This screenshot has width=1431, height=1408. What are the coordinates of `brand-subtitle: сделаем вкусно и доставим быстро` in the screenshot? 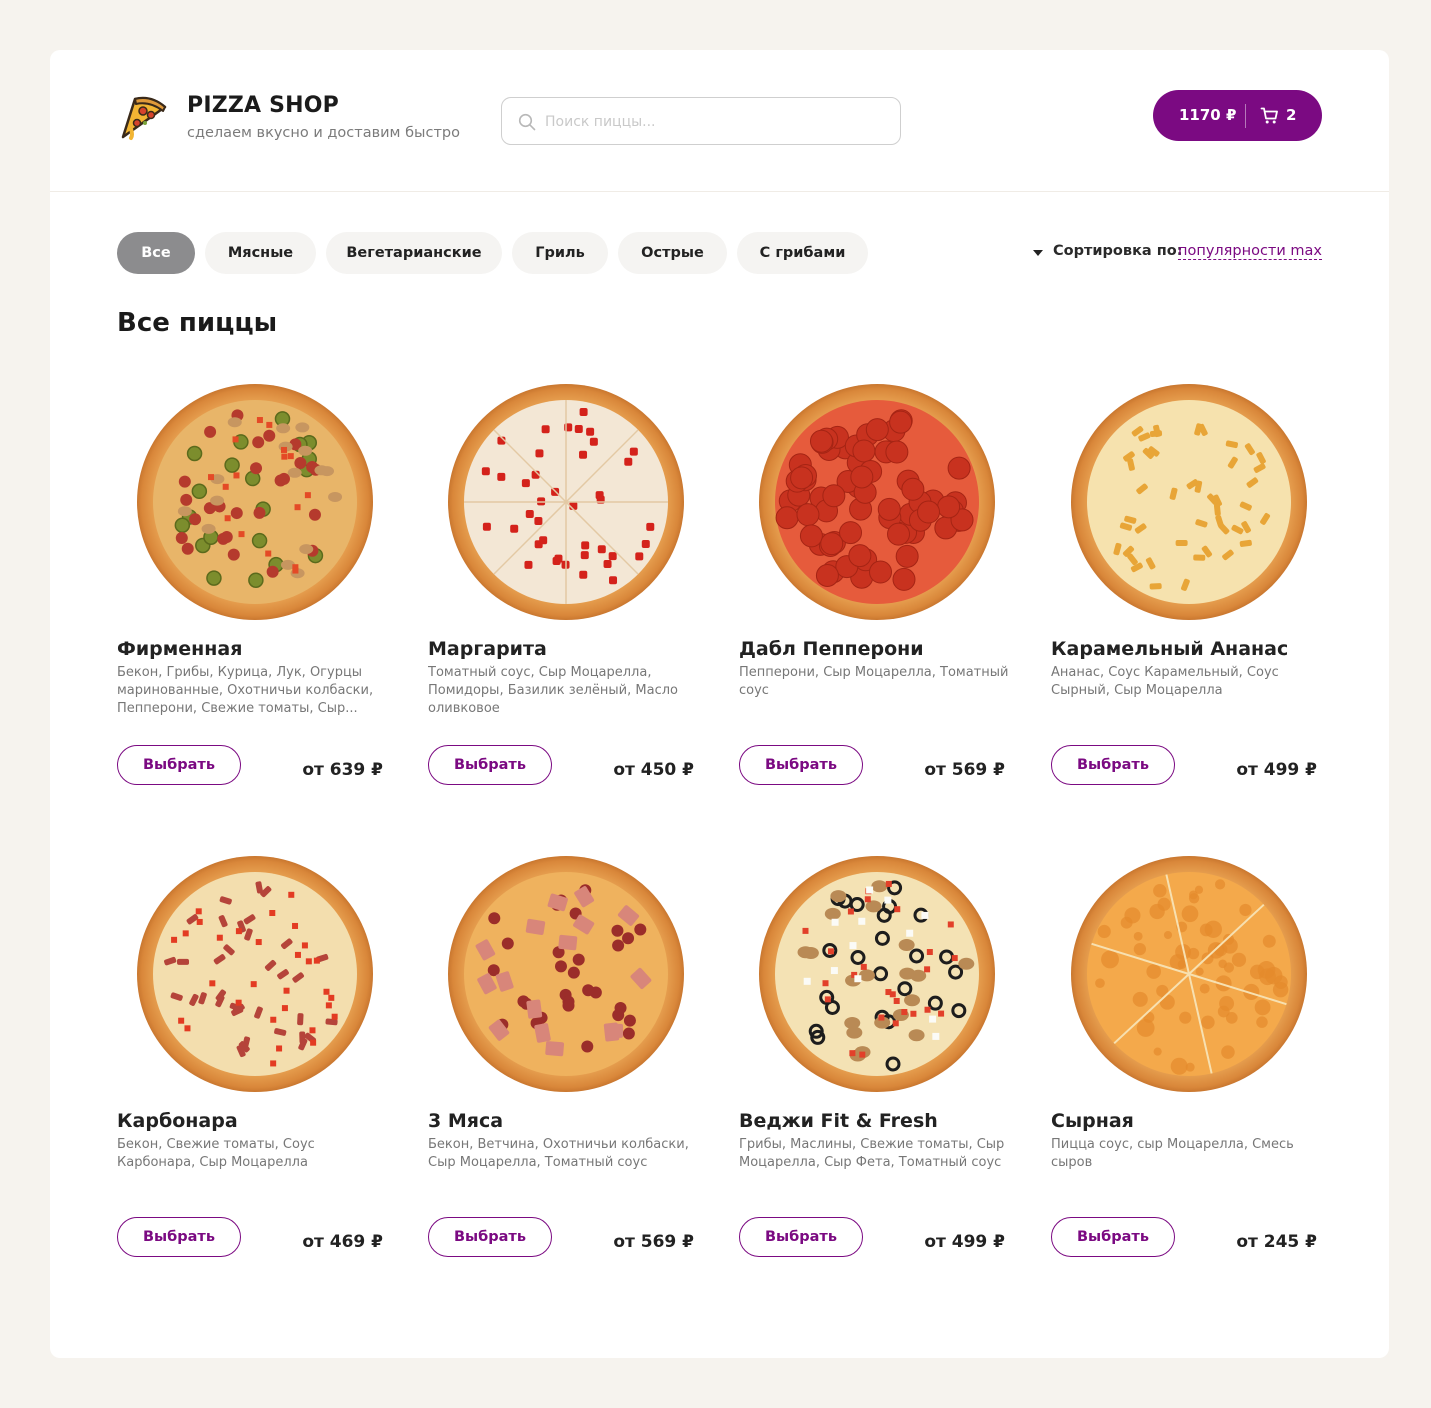 It's located at (323, 133).